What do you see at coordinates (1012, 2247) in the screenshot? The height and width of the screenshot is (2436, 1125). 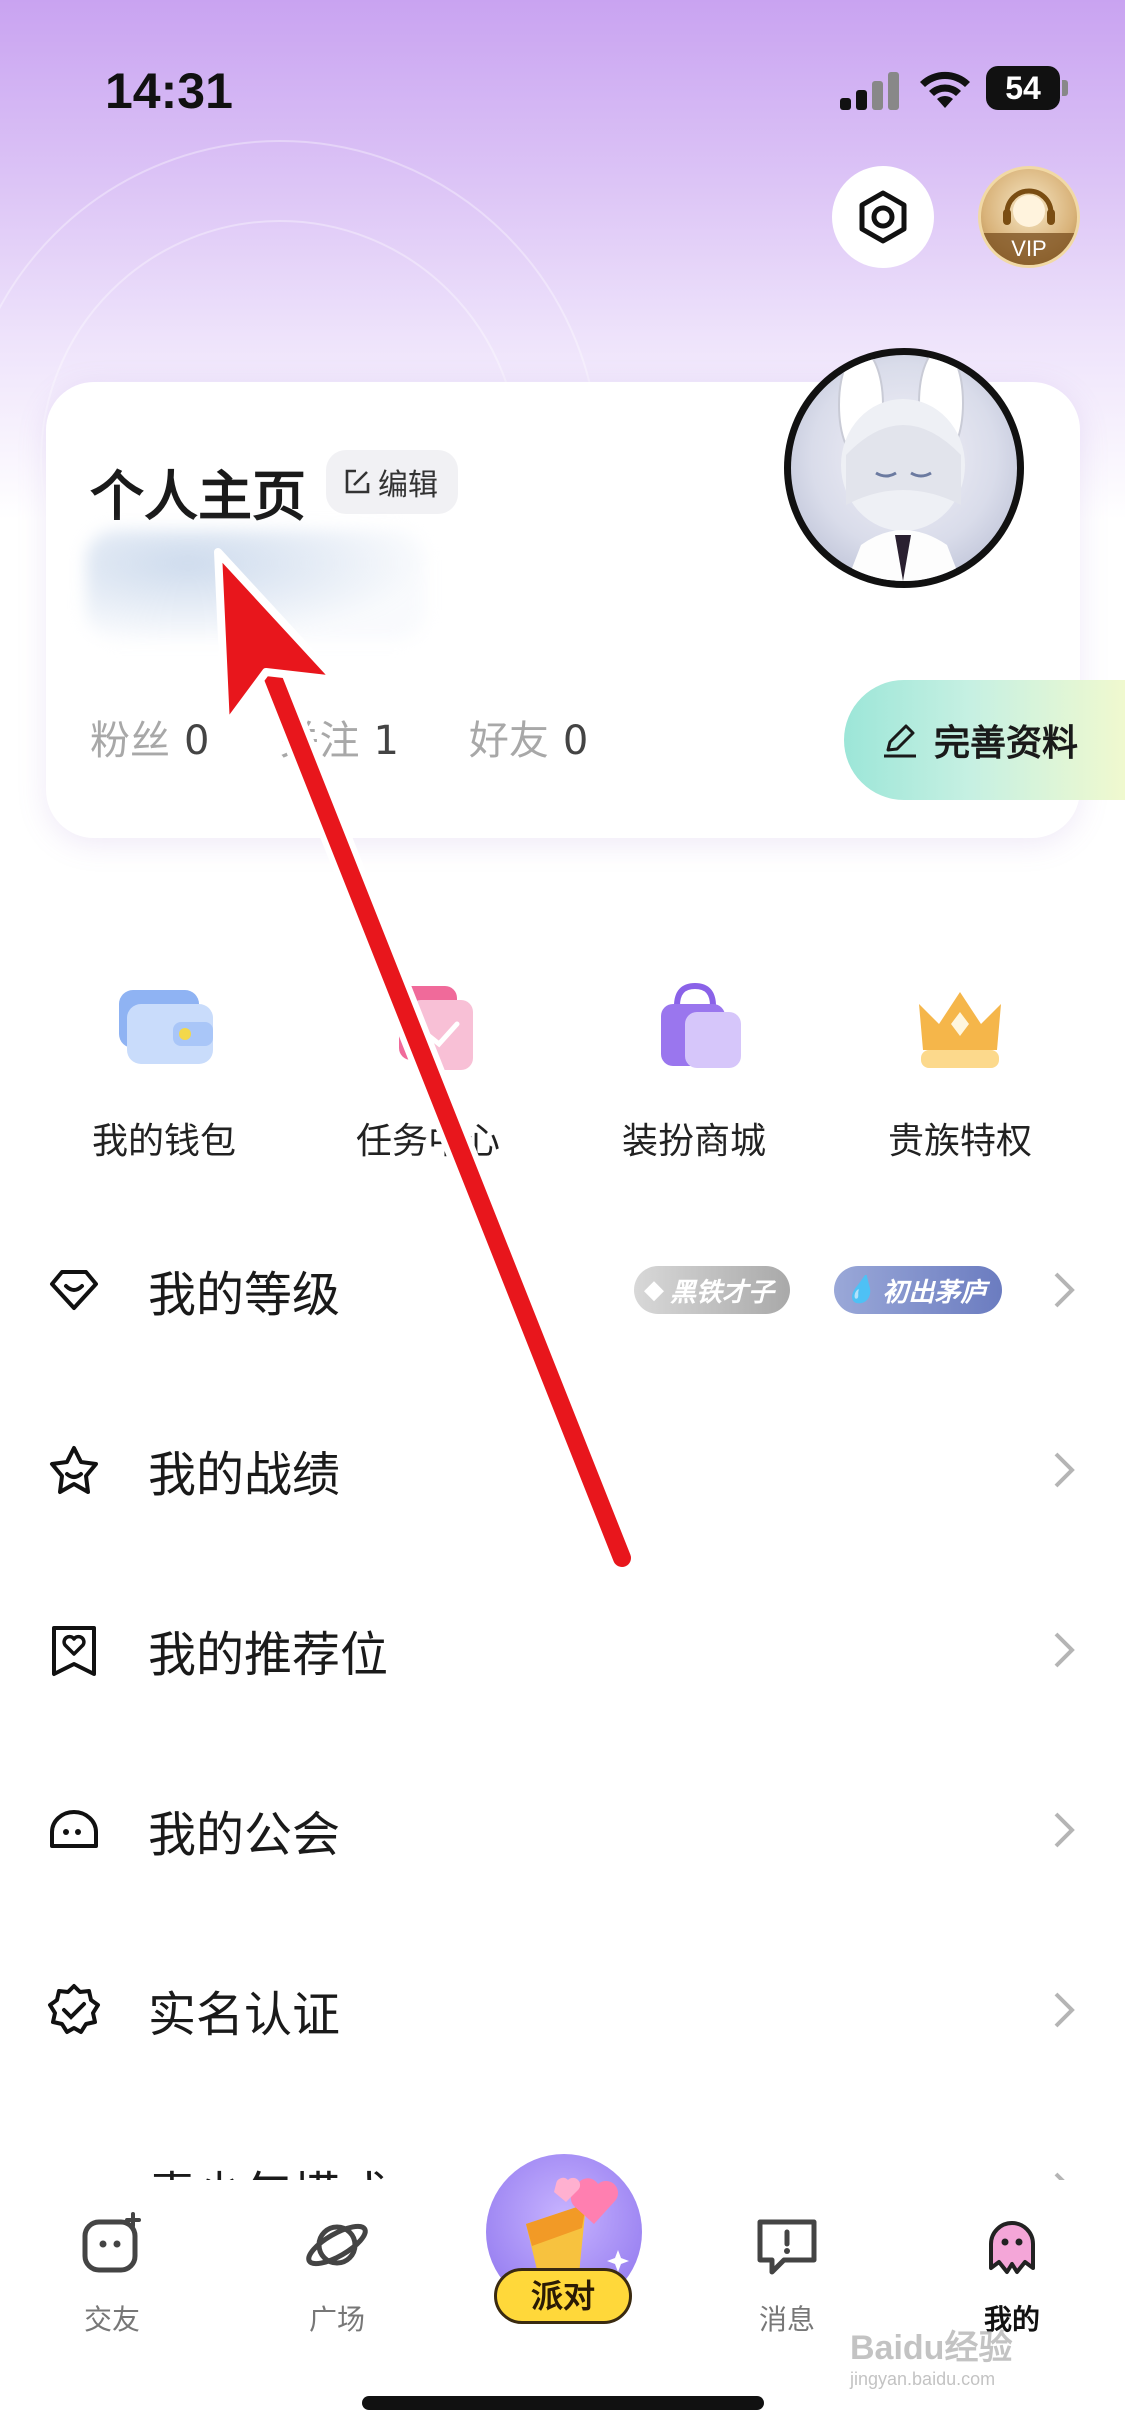 I see `profile-ghost-icon` at bounding box center [1012, 2247].